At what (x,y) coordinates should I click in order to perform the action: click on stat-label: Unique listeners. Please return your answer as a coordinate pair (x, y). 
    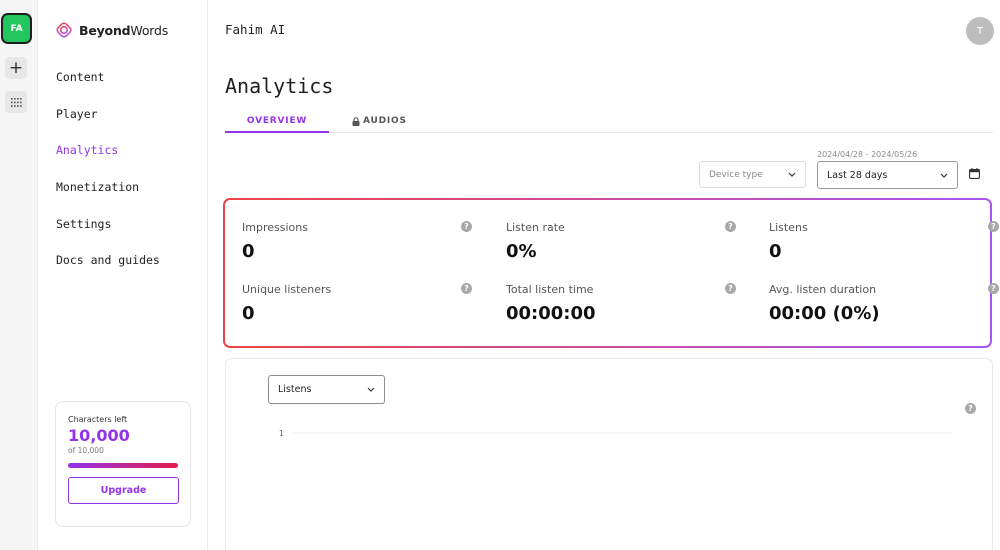
    Looking at the image, I should click on (287, 289).